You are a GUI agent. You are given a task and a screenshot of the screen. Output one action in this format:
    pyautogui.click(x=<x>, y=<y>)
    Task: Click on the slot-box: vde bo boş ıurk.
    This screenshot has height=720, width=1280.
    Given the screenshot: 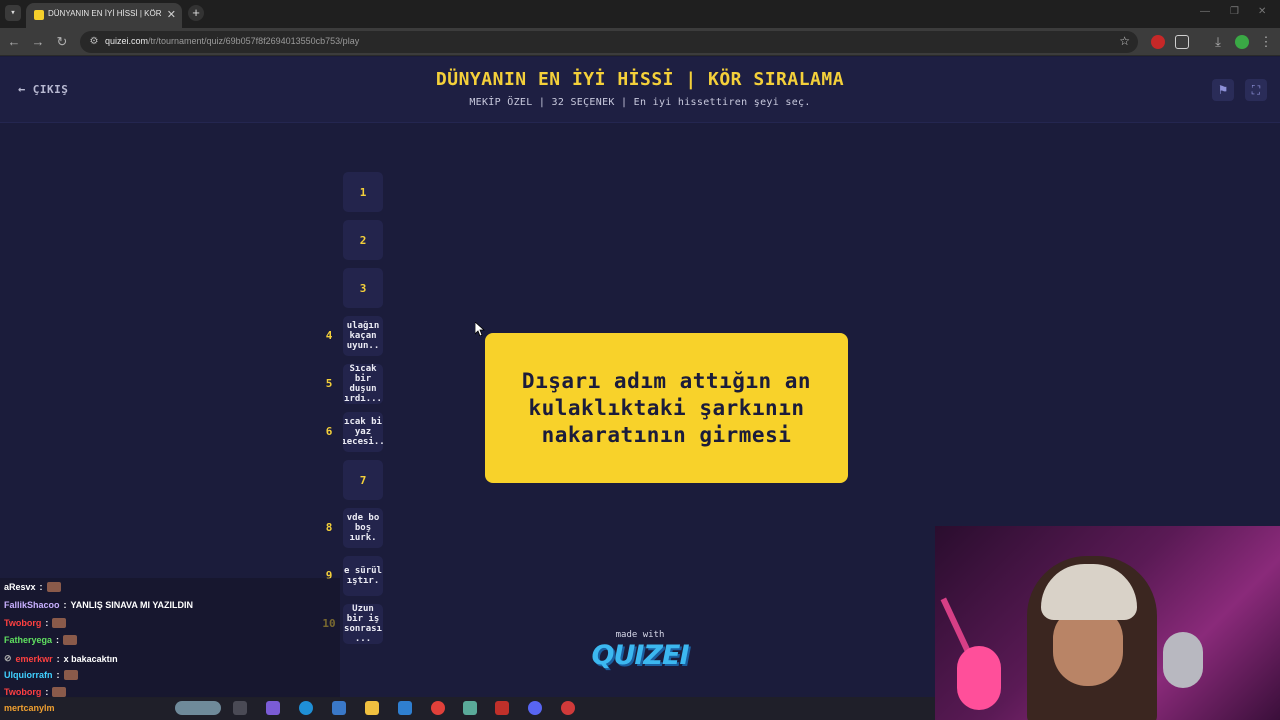 What is the action you would take?
    pyautogui.click(x=363, y=528)
    